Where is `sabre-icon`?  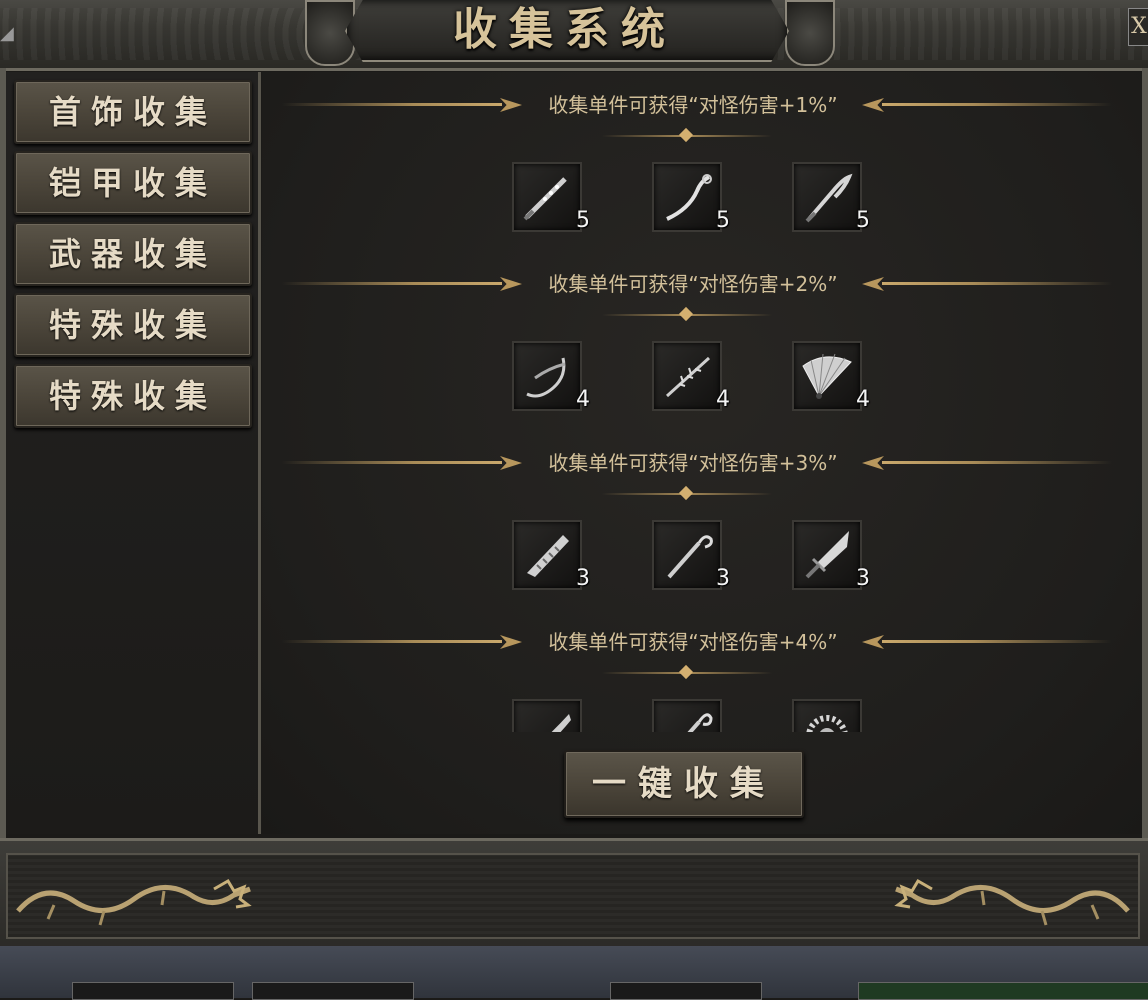
sabre-icon is located at coordinates (561, 723).